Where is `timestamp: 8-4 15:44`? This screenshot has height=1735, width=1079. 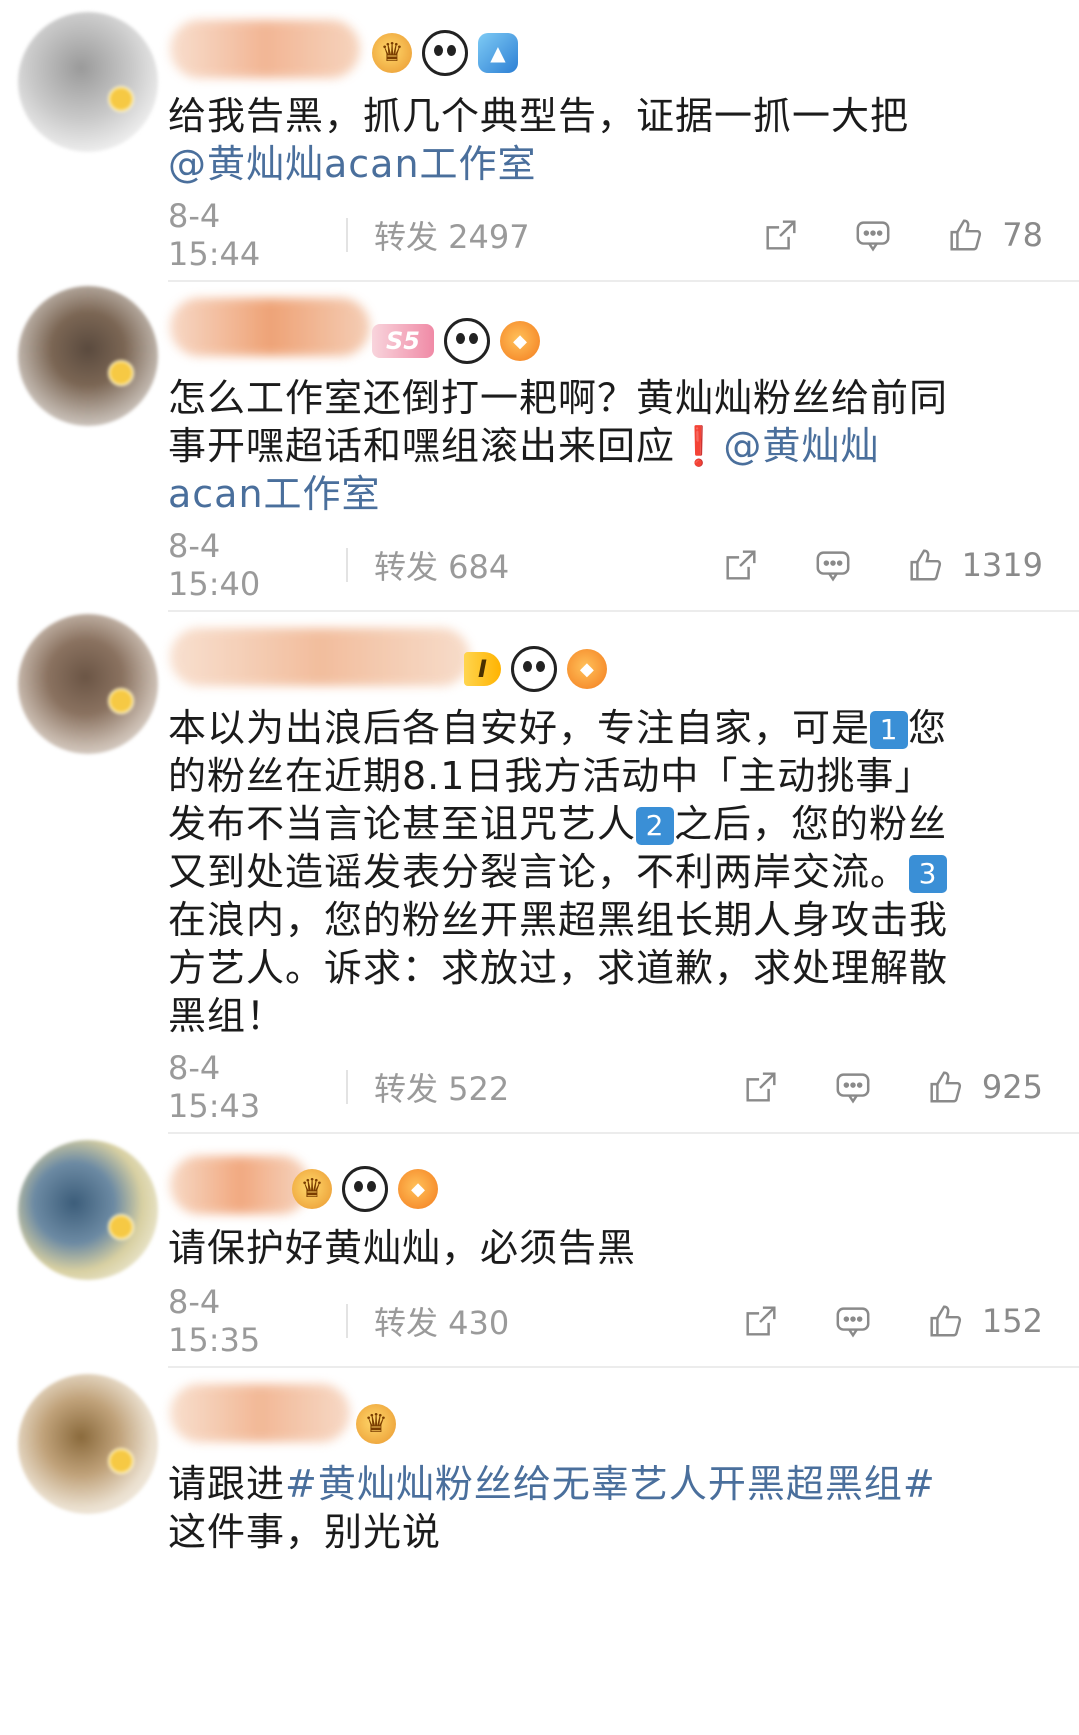 timestamp: 8-4 15:44 is located at coordinates (214, 235).